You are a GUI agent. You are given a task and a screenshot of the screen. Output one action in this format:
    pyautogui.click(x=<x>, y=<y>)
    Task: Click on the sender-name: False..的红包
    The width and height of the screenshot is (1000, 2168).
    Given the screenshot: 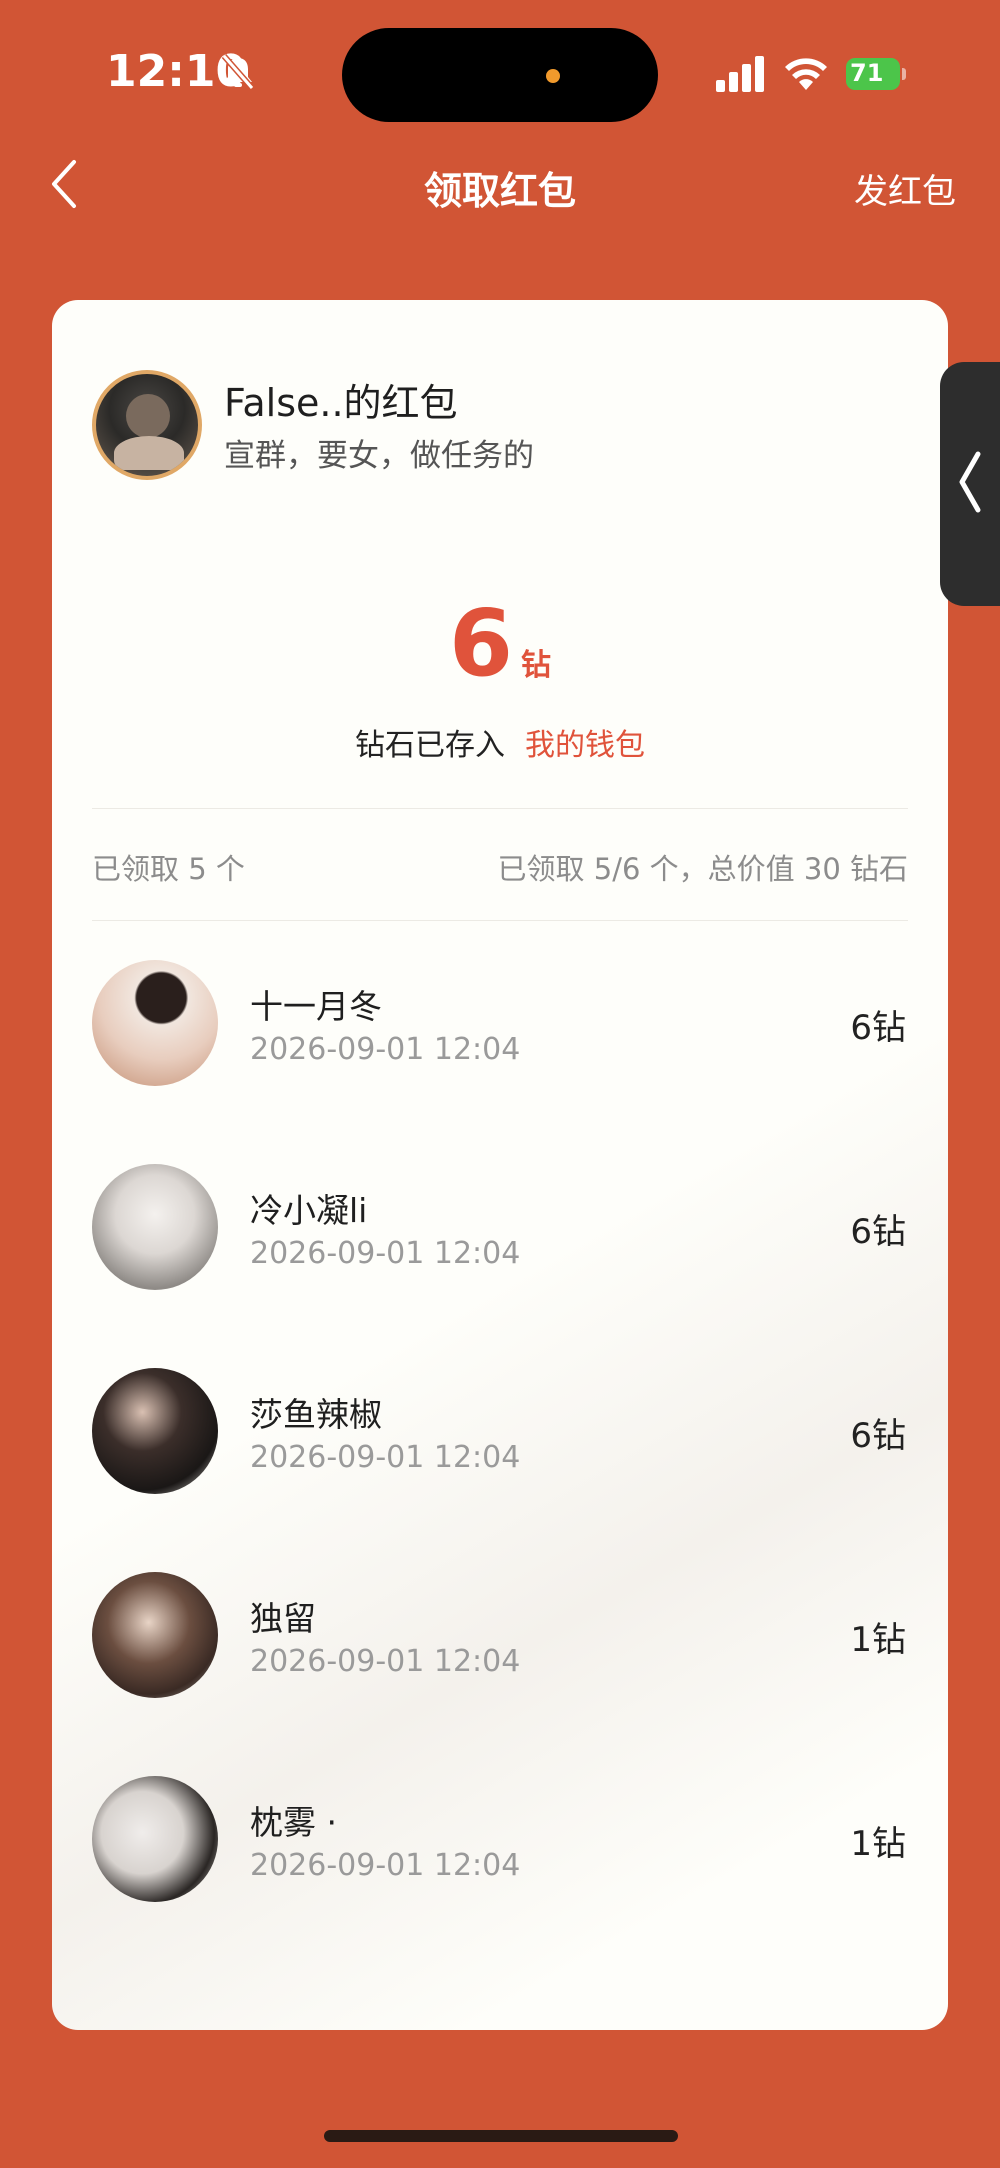 What is the action you would take?
    pyautogui.click(x=341, y=403)
    